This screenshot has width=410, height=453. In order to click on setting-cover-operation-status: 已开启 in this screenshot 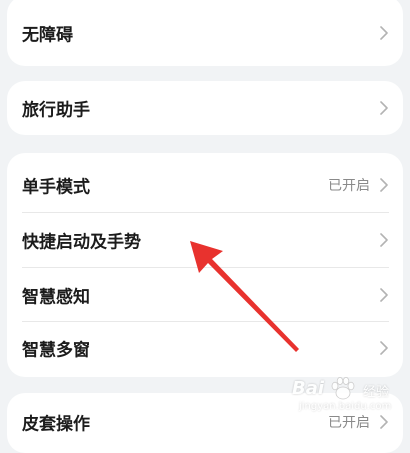, I will do `click(349, 423)`.